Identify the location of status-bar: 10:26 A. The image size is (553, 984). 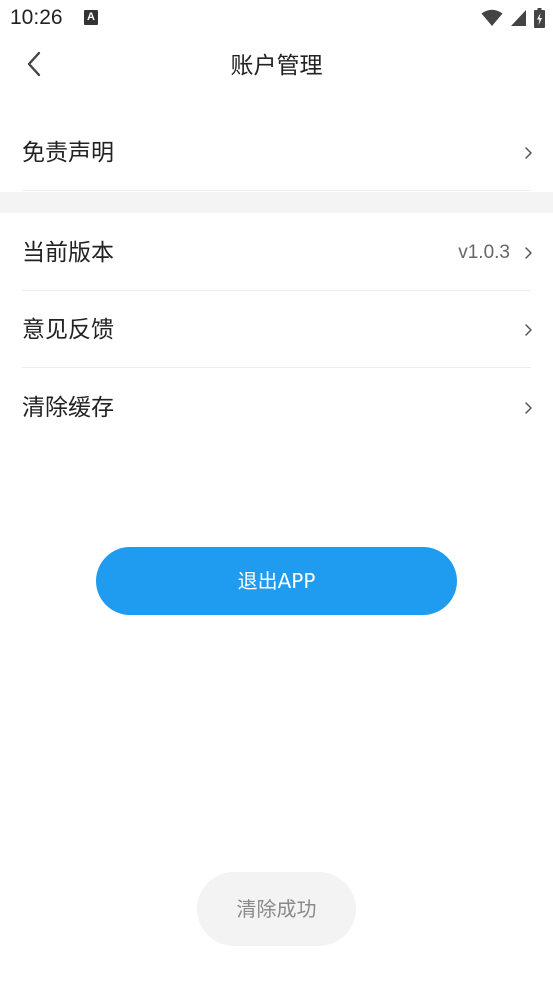
(276, 18).